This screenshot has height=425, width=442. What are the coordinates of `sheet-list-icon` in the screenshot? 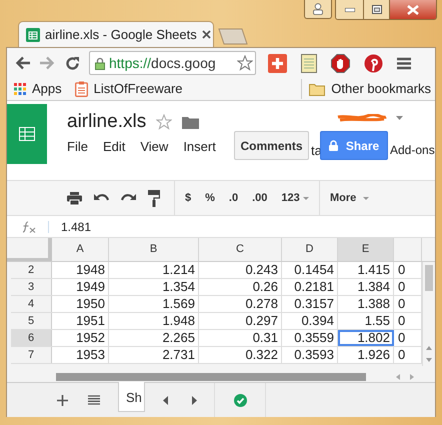 It's located at (94, 400).